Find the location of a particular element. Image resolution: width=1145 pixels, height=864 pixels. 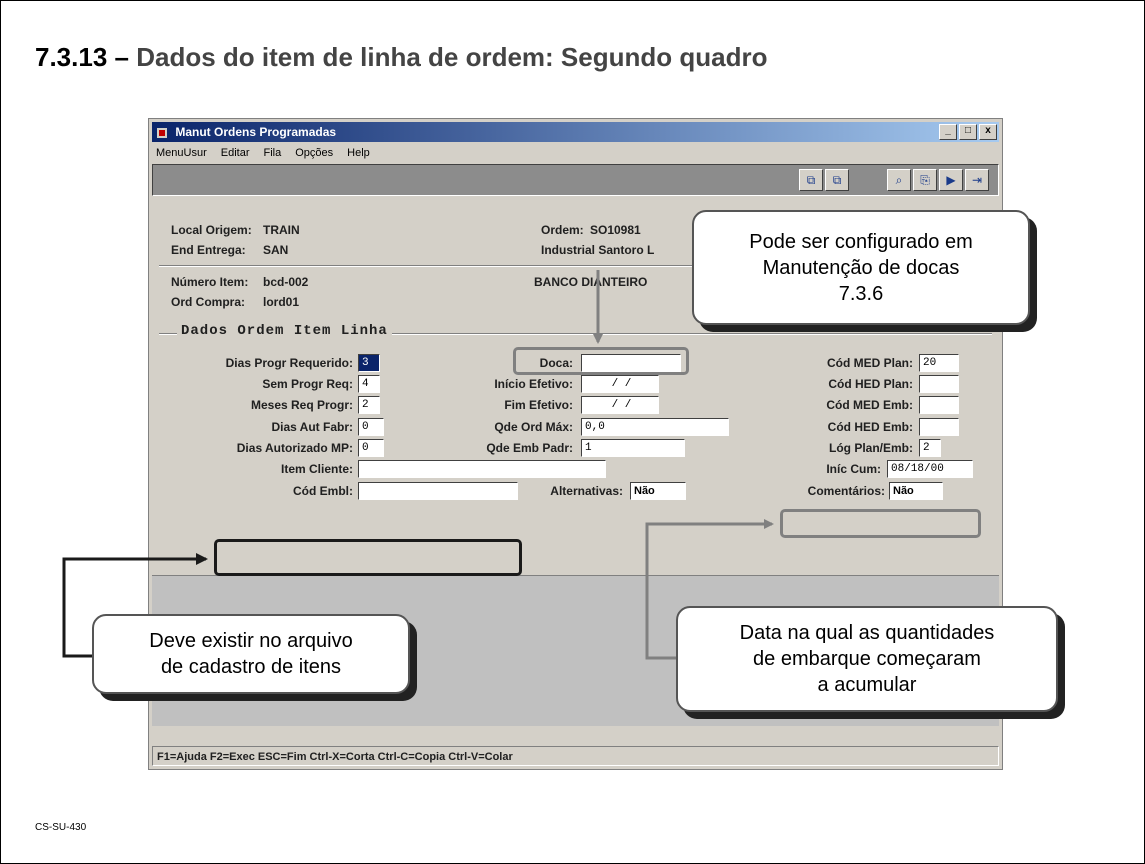

menu-help: Help is located at coordinates (358, 153).